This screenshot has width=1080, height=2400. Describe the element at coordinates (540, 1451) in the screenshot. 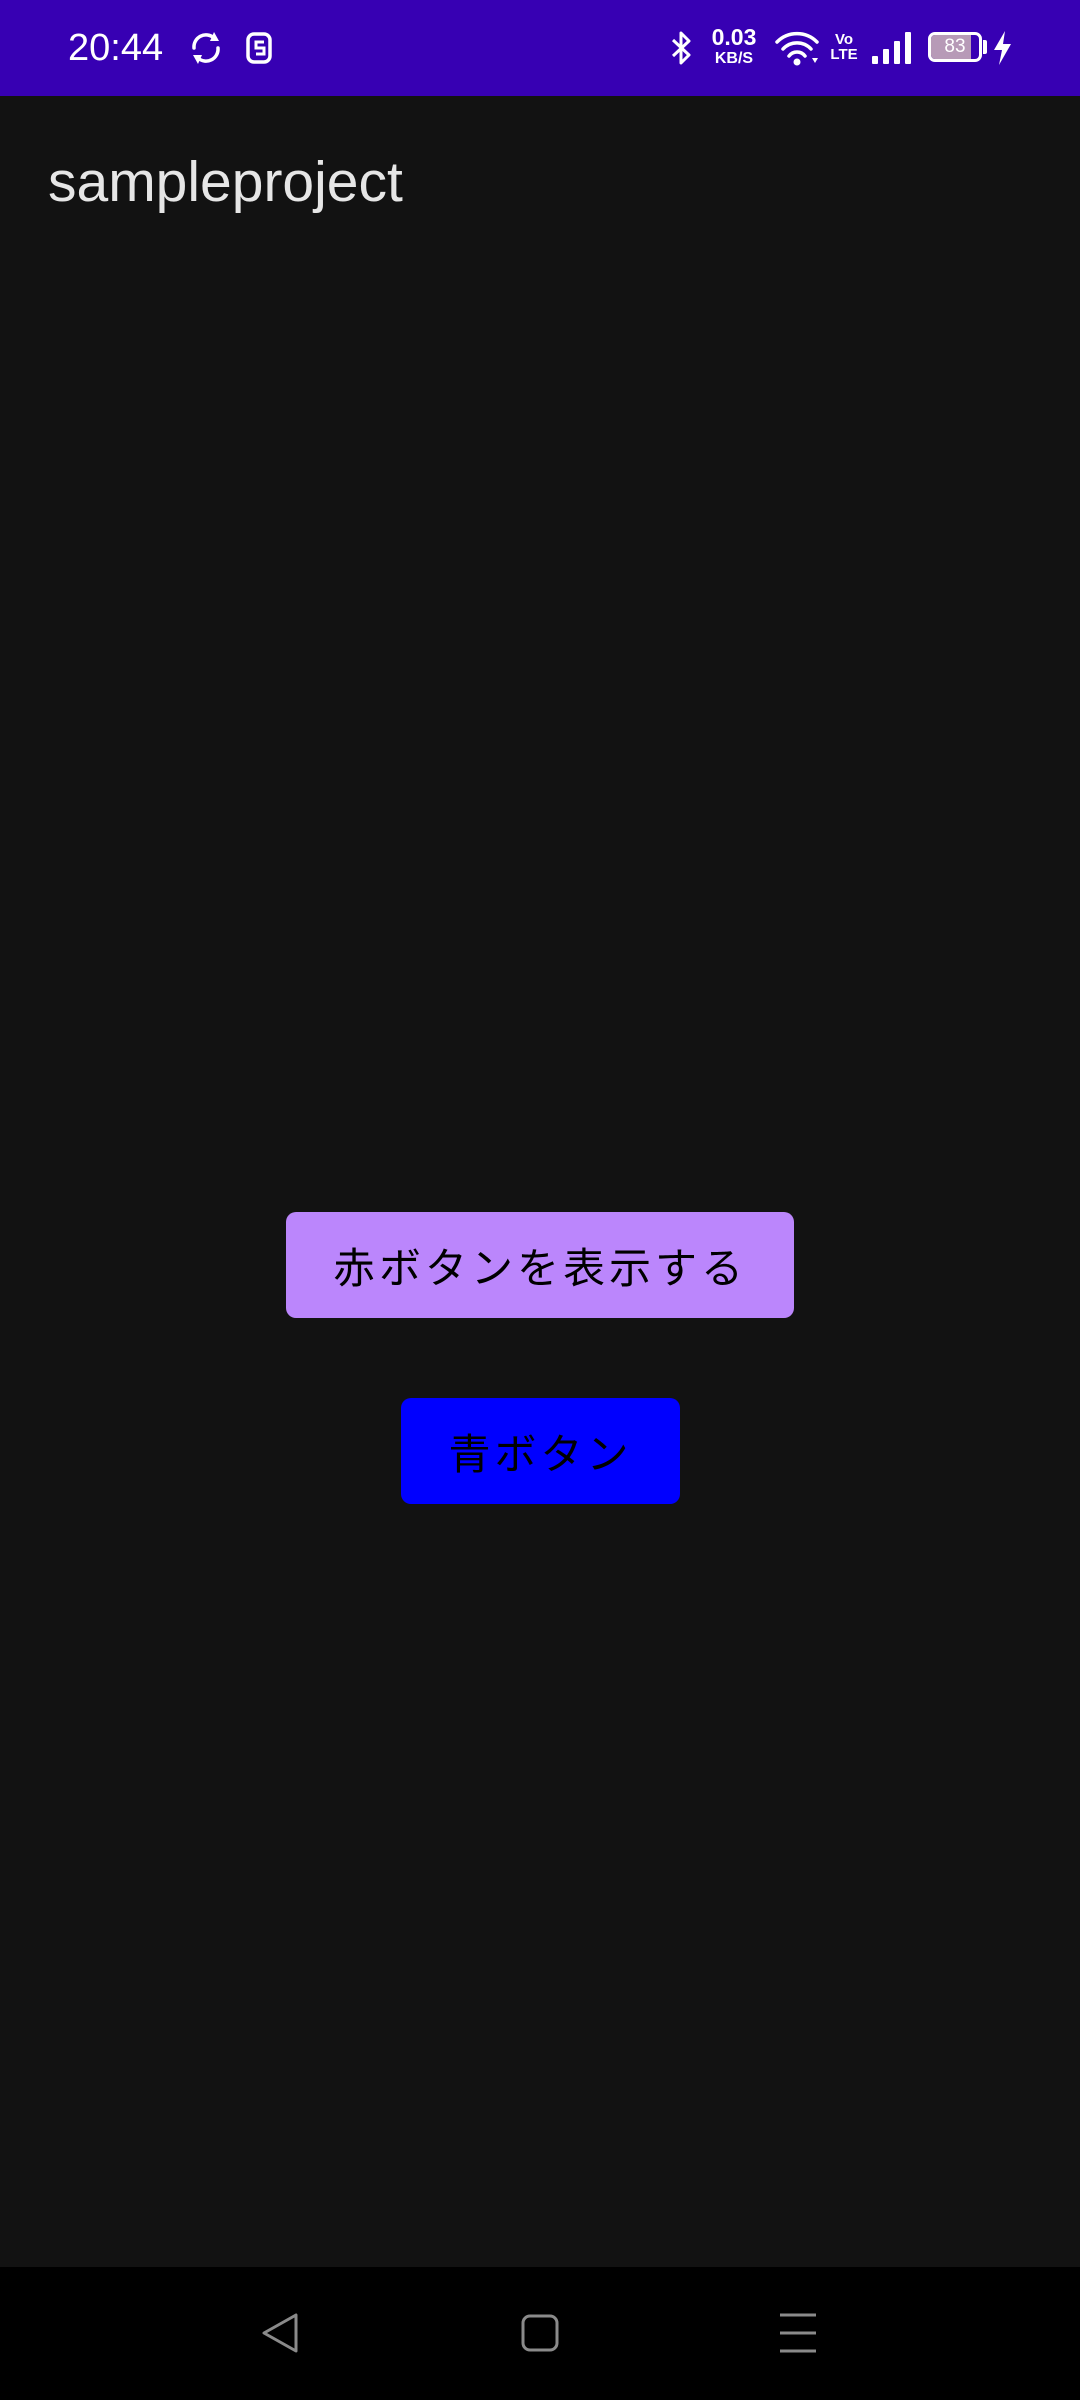

I see `blue-button: 青ボタン` at that location.